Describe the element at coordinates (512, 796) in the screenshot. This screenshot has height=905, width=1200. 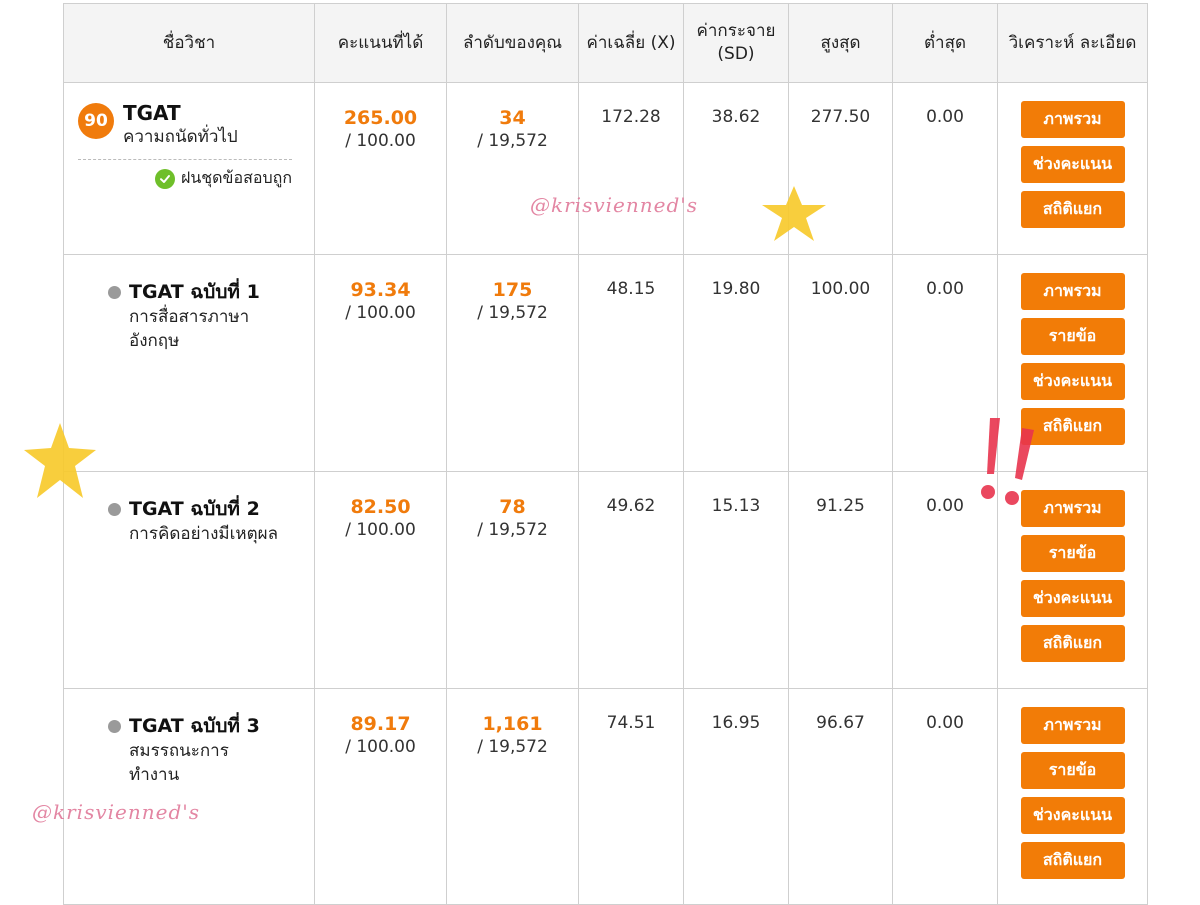
I see `rank-cell: 1,161 / 19,572` at that location.